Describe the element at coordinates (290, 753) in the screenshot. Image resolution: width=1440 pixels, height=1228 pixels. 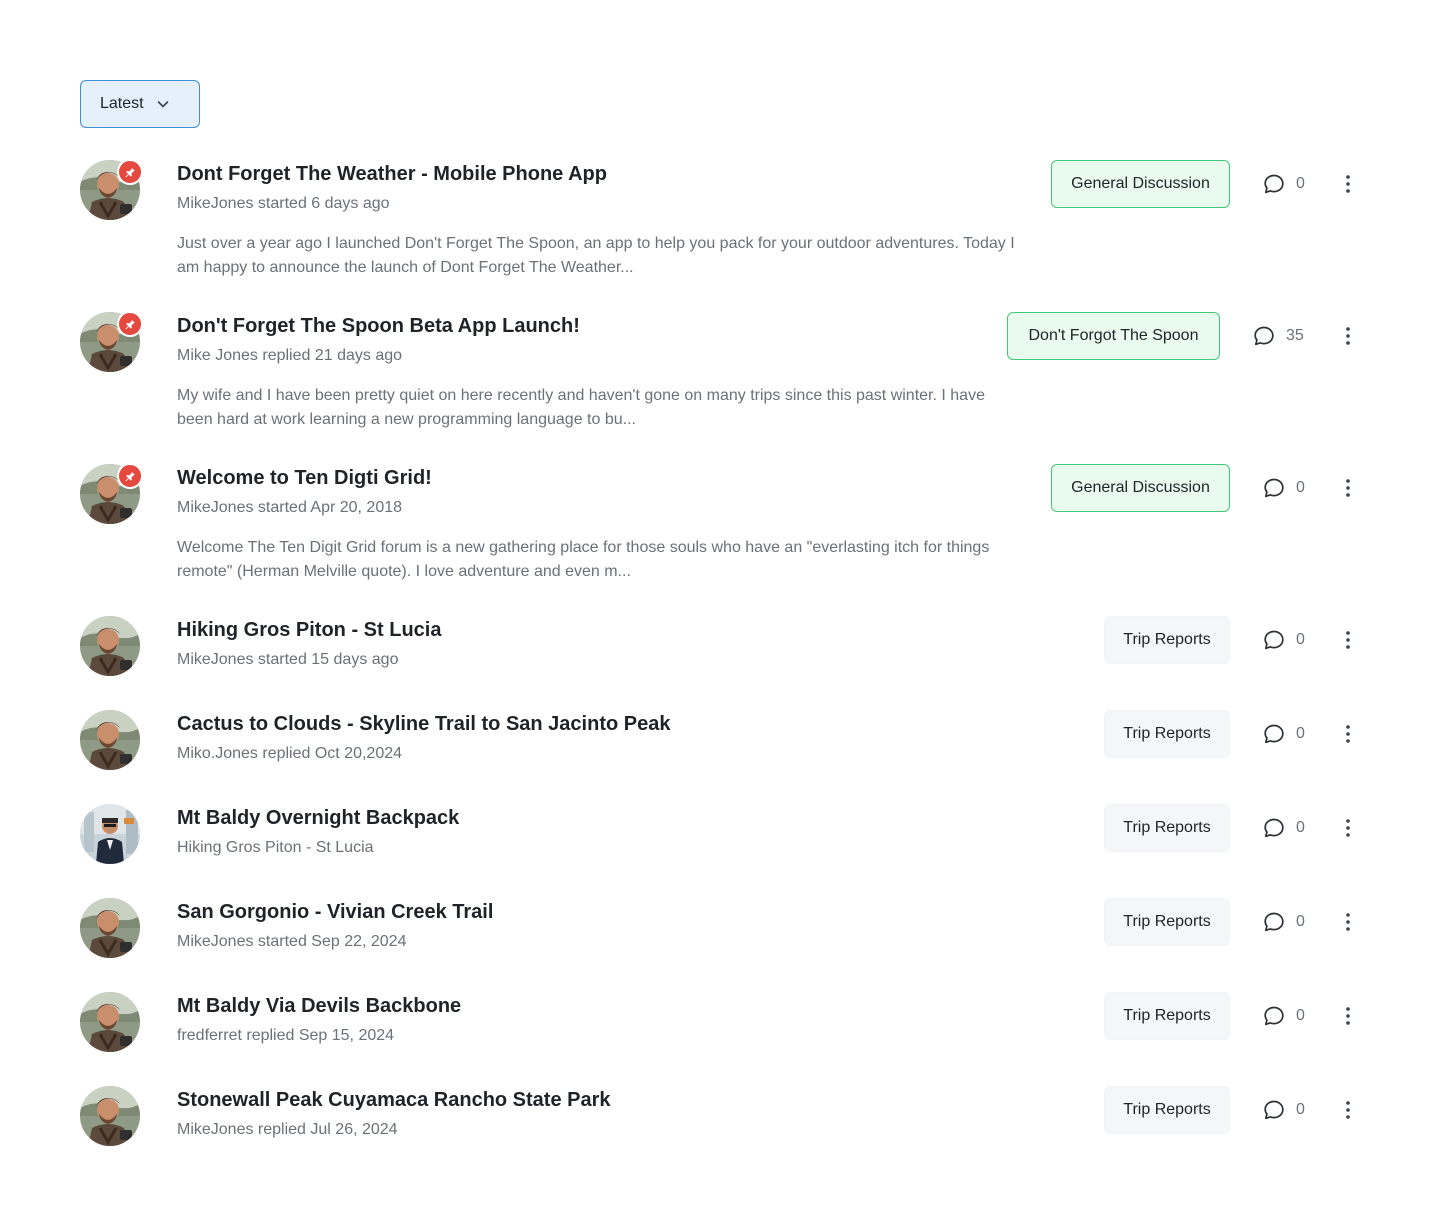
I see `topic-meta: Miko.Jones replied Oct 20,2024` at that location.